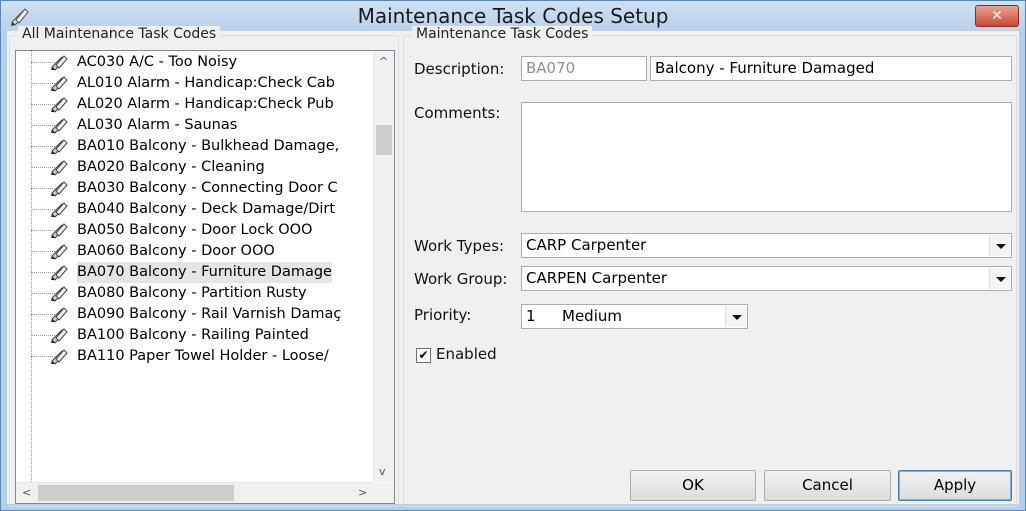 This screenshot has width=1026, height=511. I want to click on tree-item-label: BA020 Balcony - Cleaning, so click(171, 167).